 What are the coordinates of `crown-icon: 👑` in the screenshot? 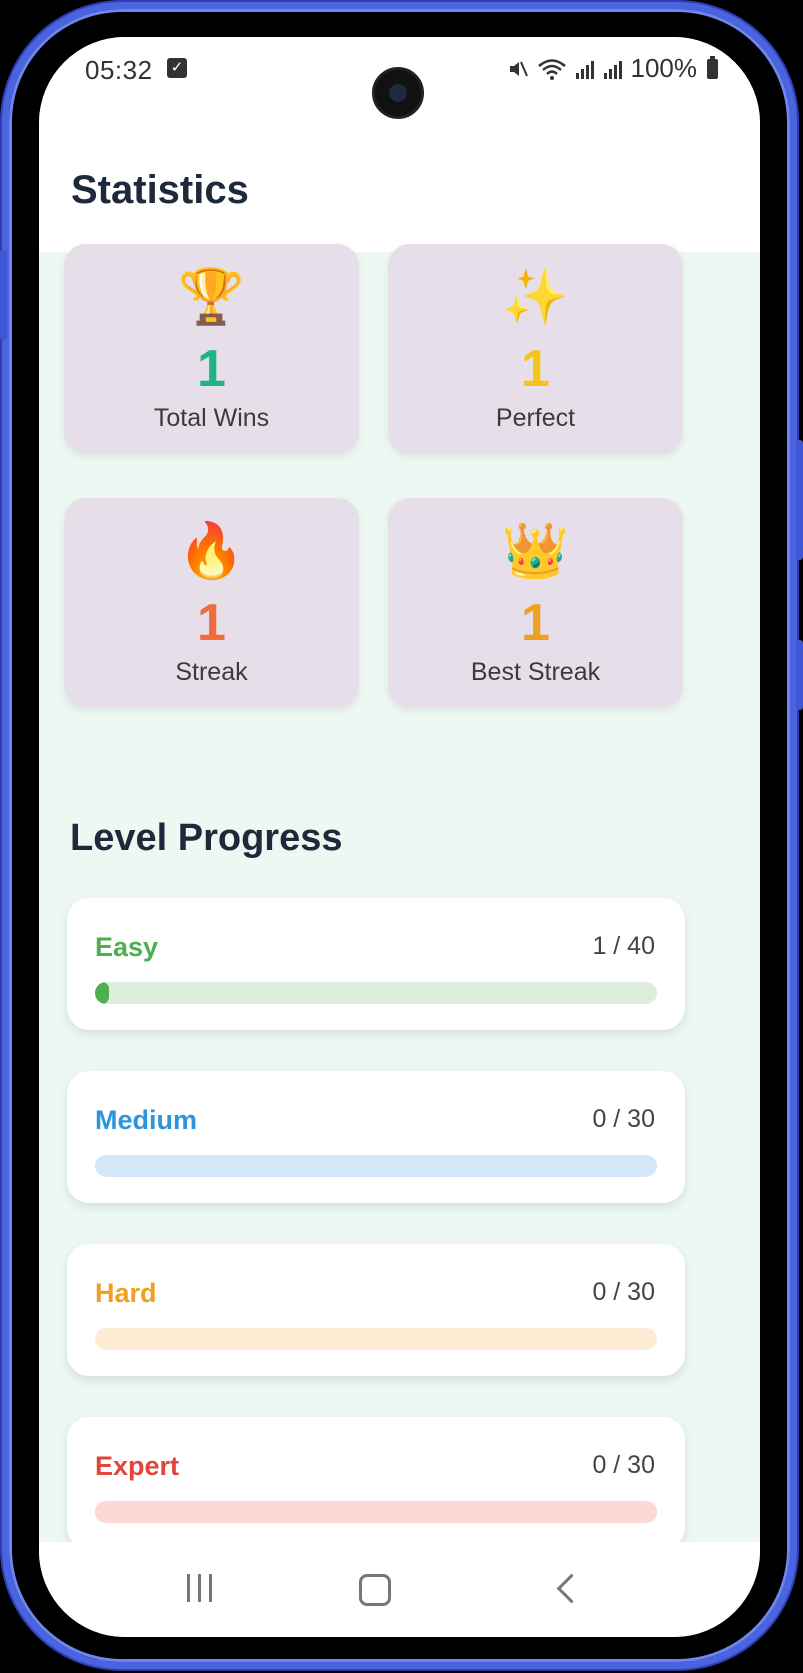 It's located at (535, 551).